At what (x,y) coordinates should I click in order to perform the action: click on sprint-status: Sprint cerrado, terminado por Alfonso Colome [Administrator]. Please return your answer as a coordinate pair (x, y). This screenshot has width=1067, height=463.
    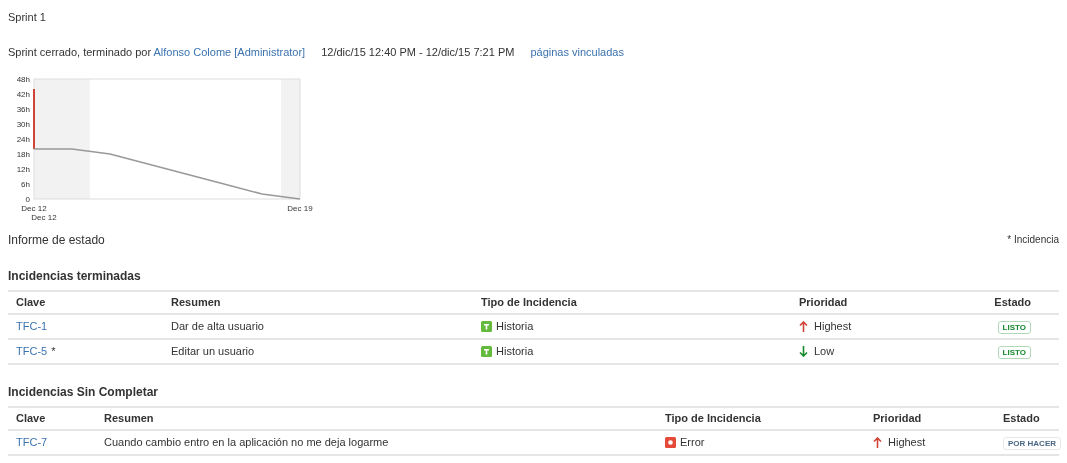
    Looking at the image, I should click on (157, 52).